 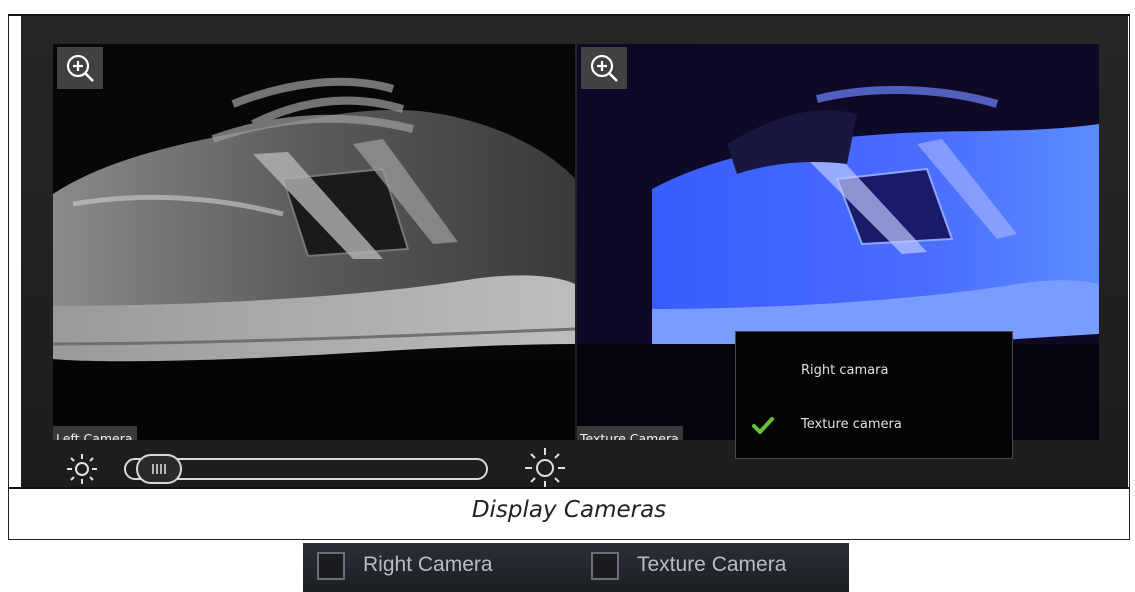 What do you see at coordinates (569, 488) in the screenshot?
I see `caption-divider` at bounding box center [569, 488].